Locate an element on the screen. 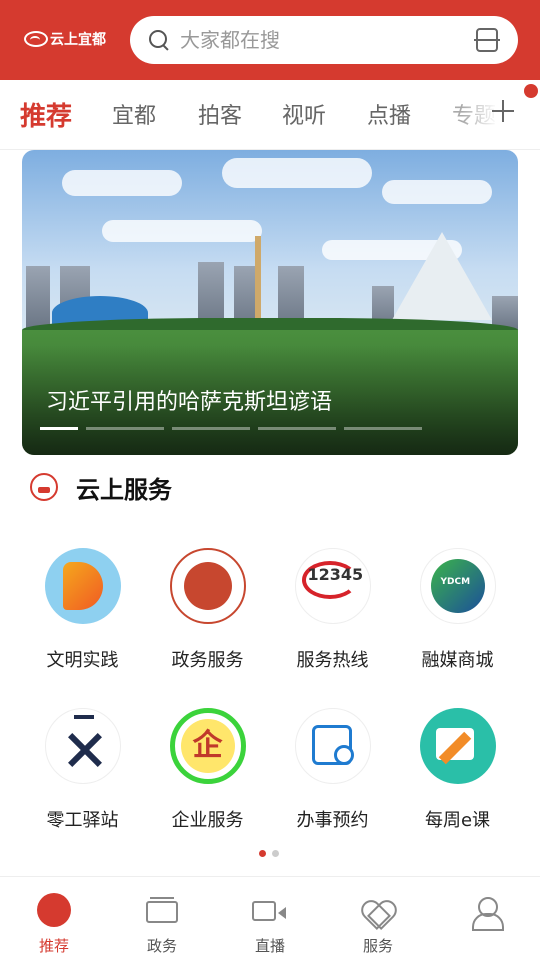  tab-paike: 拍客 is located at coordinates (220, 114).